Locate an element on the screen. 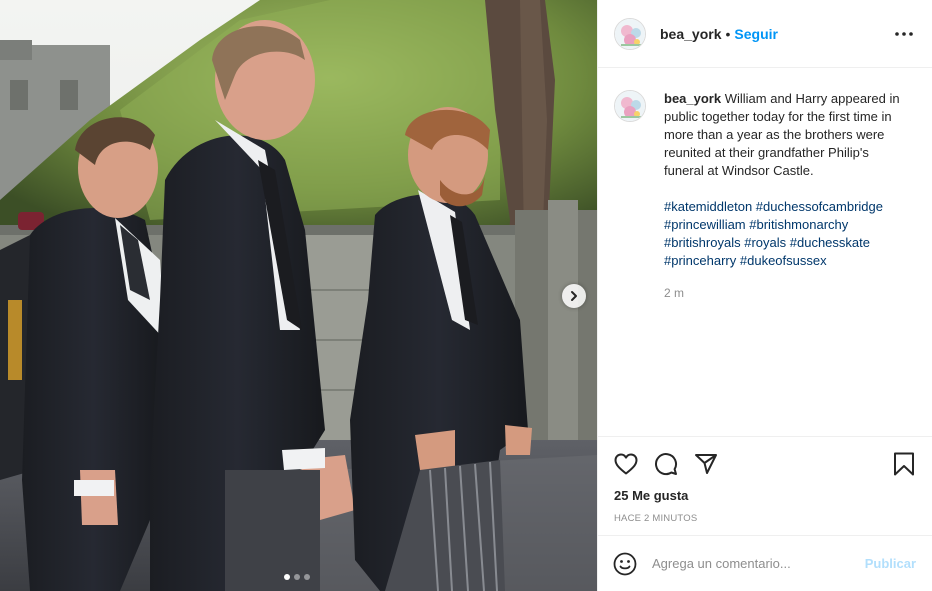  hashtag-link: #dukeofsussex is located at coordinates (783, 260).